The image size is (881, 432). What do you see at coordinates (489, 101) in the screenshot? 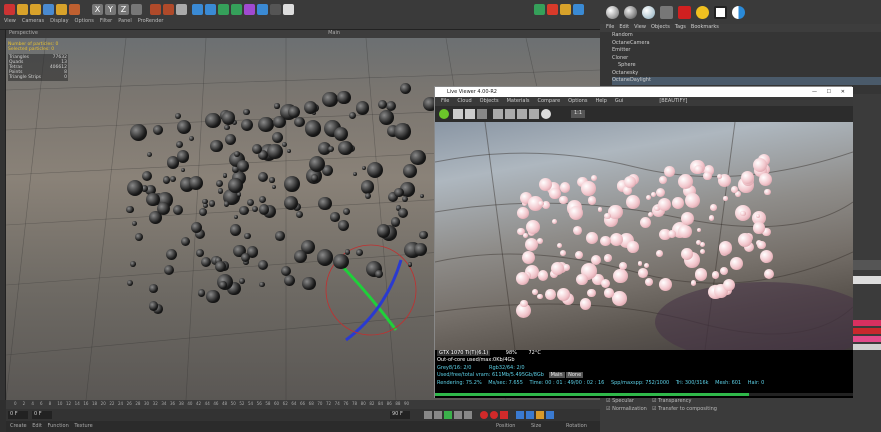
I see `lv-menu-objects: Objects` at bounding box center [489, 101].